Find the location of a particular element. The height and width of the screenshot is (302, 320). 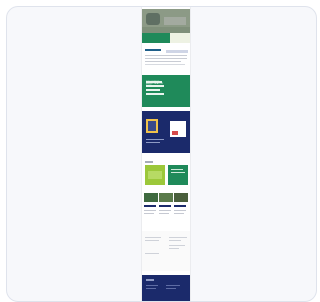

lime-callout is located at coordinates (166, 173).